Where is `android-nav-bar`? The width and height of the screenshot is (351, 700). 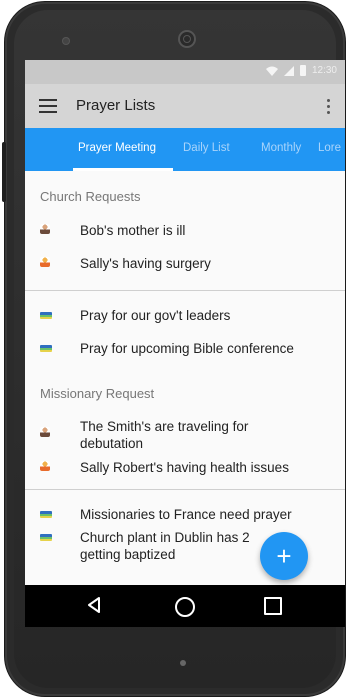 android-nav-bar is located at coordinates (185, 606).